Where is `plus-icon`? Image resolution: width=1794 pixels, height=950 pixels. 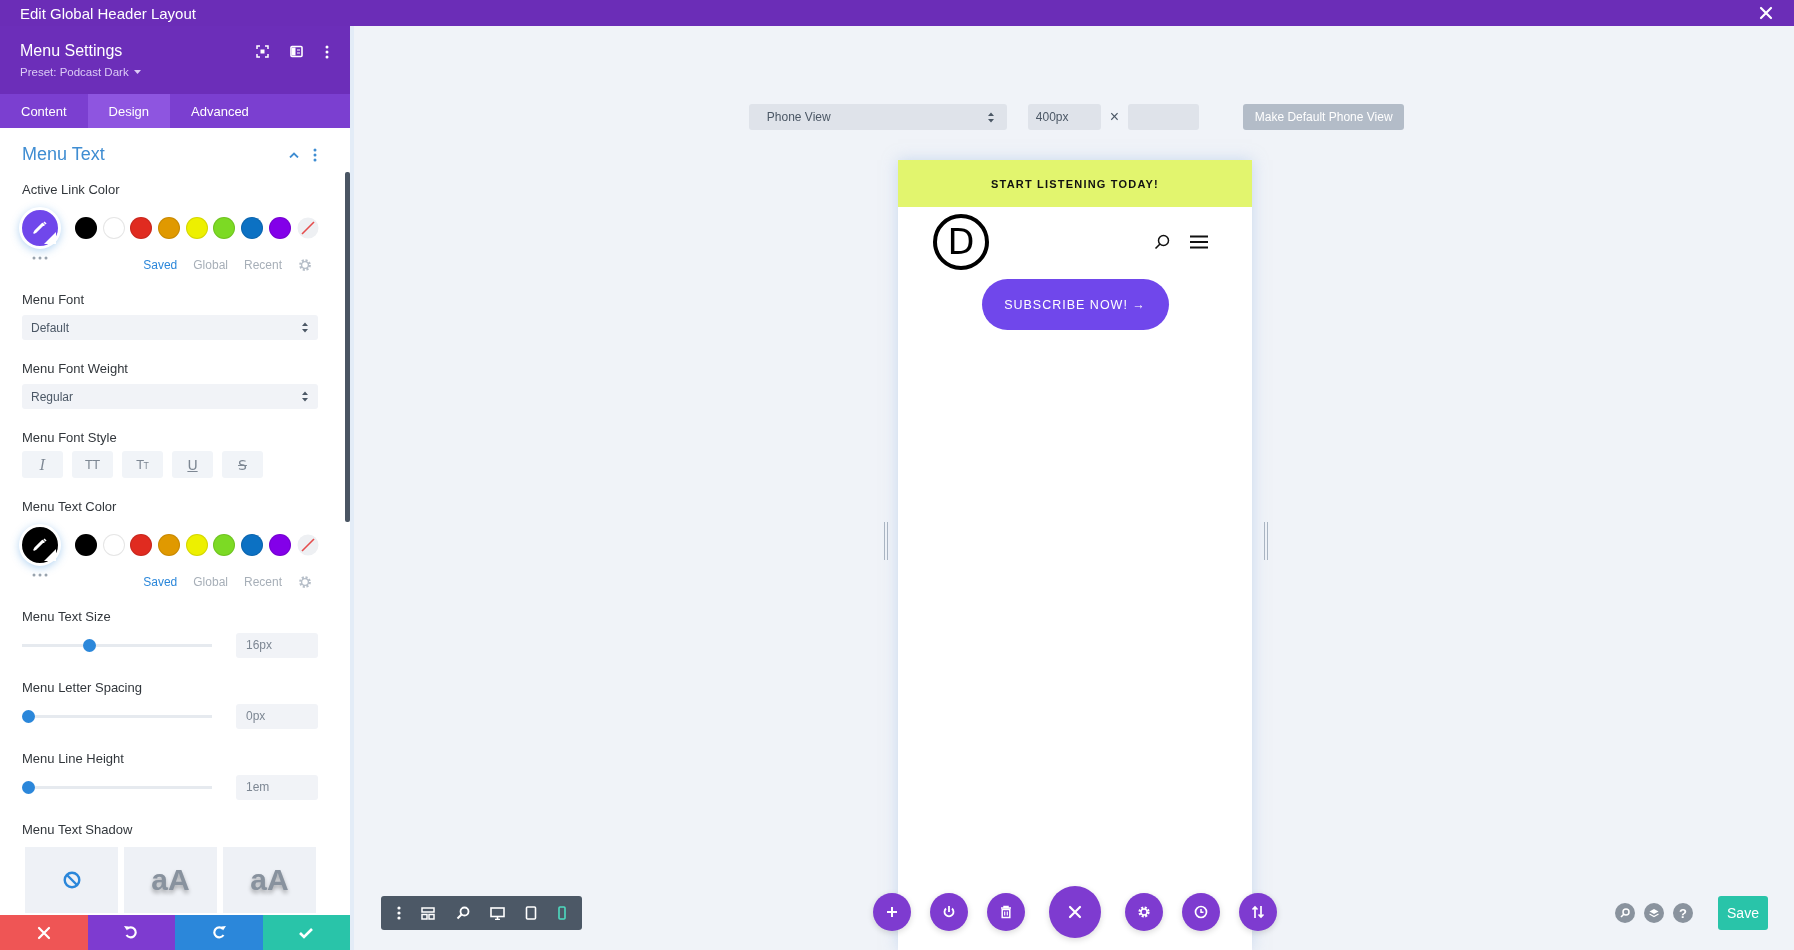
plus-icon is located at coordinates (892, 912).